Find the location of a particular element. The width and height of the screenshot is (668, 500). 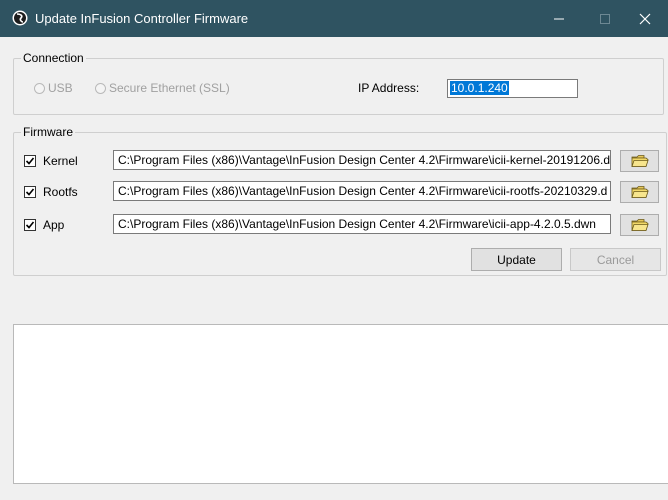

ssl-radio-label: Secure Ethernet (SSL) is located at coordinates (169, 88).